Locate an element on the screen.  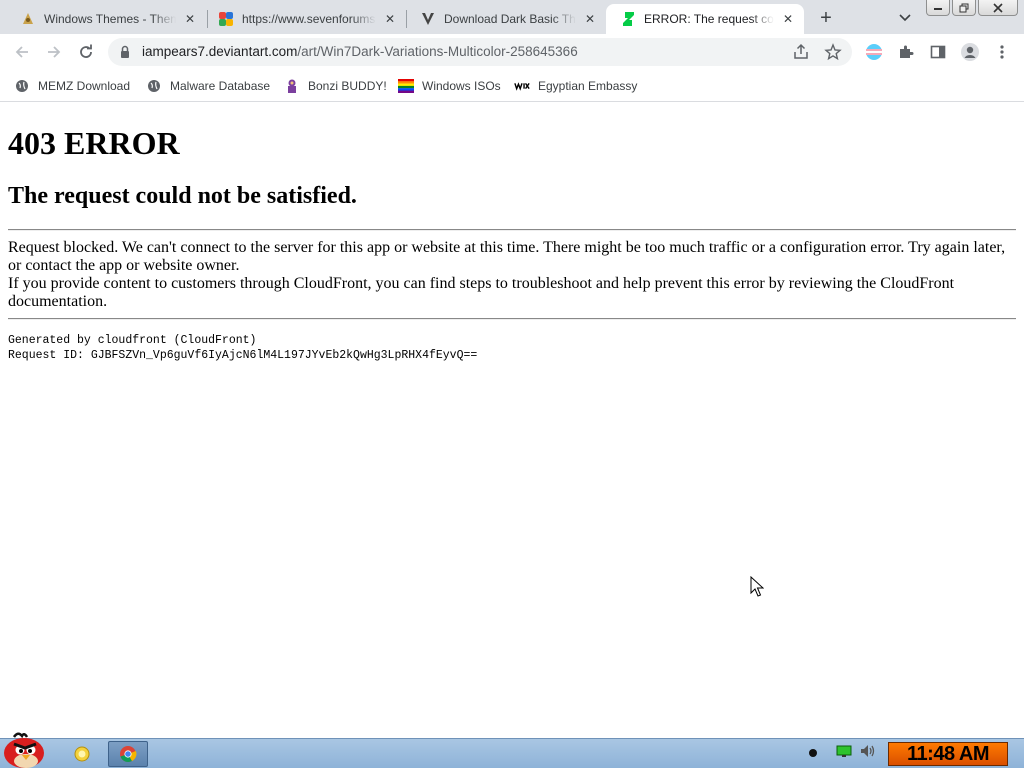
bookmark-malware-database: Malware Database is located at coordinates (208, 86).